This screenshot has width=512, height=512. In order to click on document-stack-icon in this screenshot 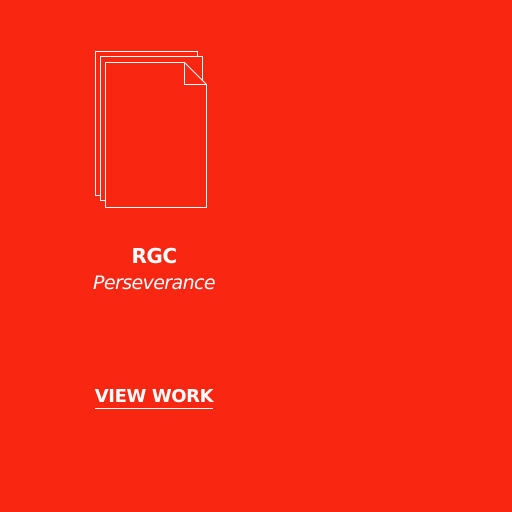, I will do `click(152, 131)`.